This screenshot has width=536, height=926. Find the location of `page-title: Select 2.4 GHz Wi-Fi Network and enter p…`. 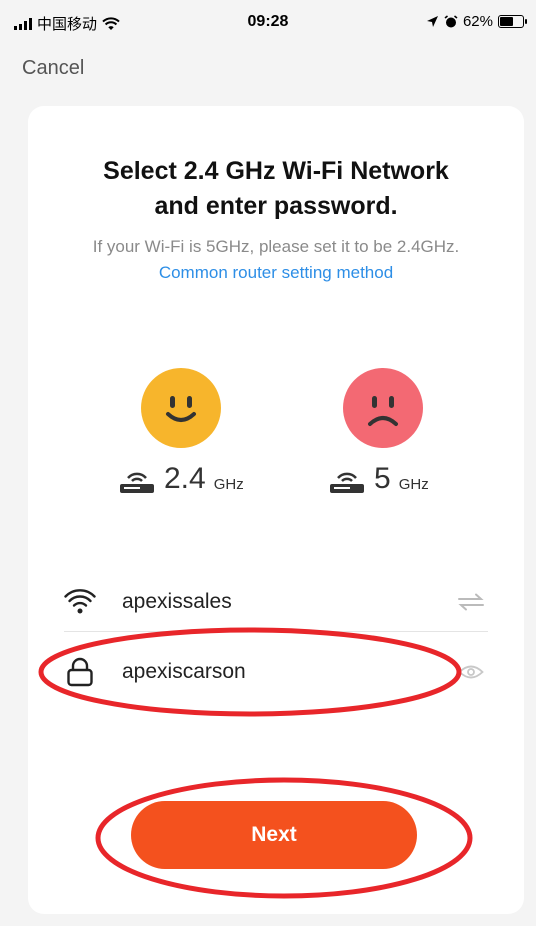

page-title: Select 2.4 GHz Wi-Fi Network and enter p… is located at coordinates (276, 189).